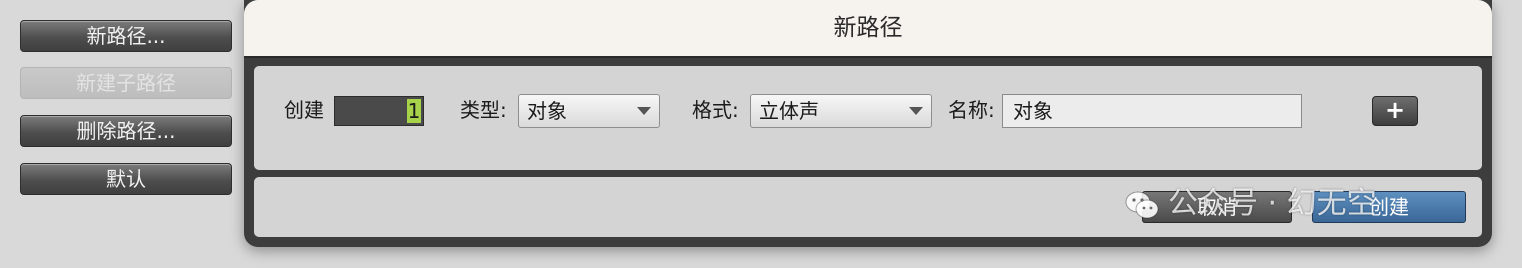  Describe the element at coordinates (1395, 111) in the screenshot. I see `add-path-button: +` at that location.